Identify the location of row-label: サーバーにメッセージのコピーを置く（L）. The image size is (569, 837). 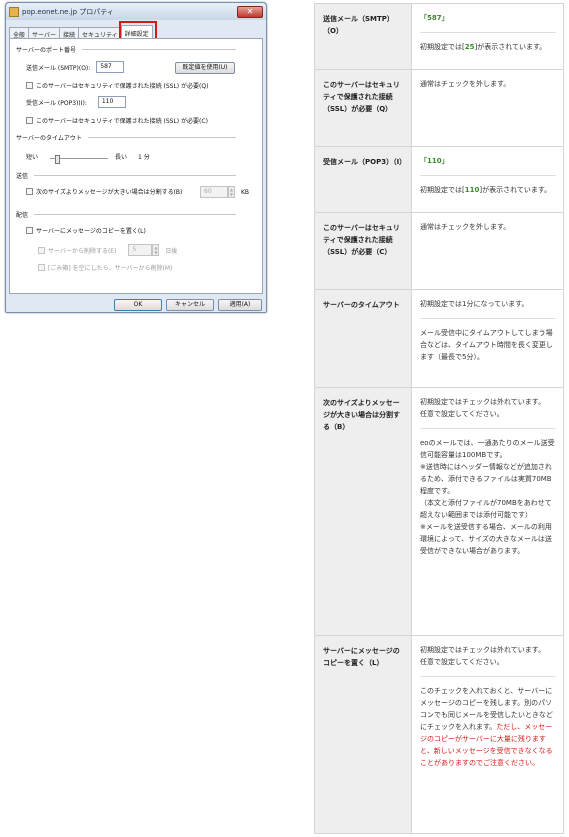
(363, 734).